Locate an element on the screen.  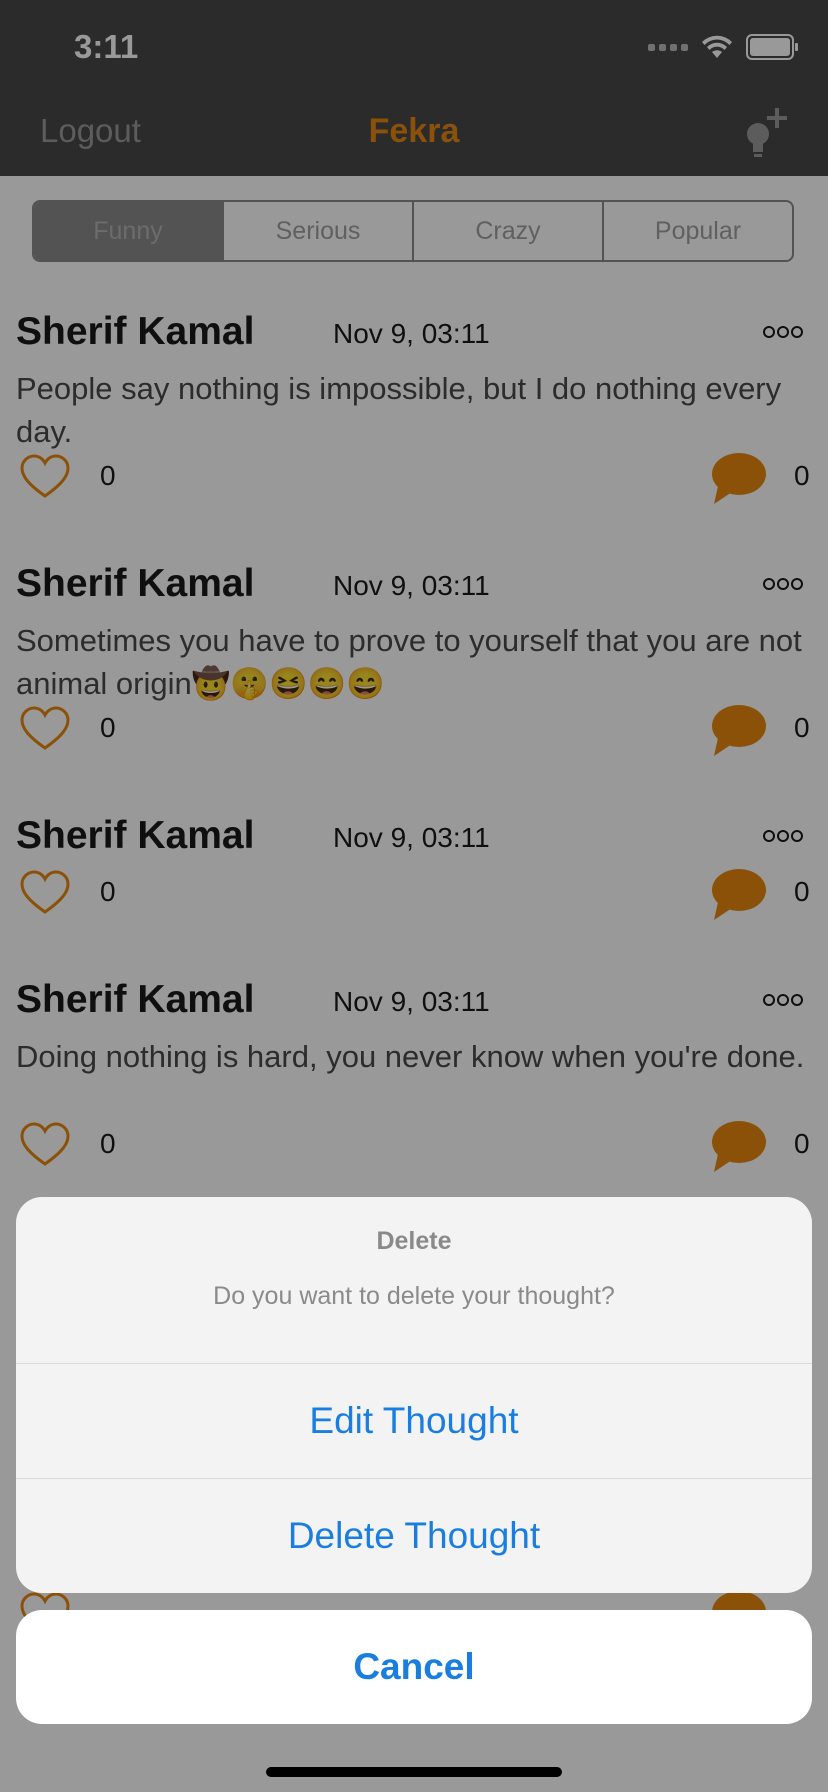
cancel-button: Cancel is located at coordinates (414, 1667).